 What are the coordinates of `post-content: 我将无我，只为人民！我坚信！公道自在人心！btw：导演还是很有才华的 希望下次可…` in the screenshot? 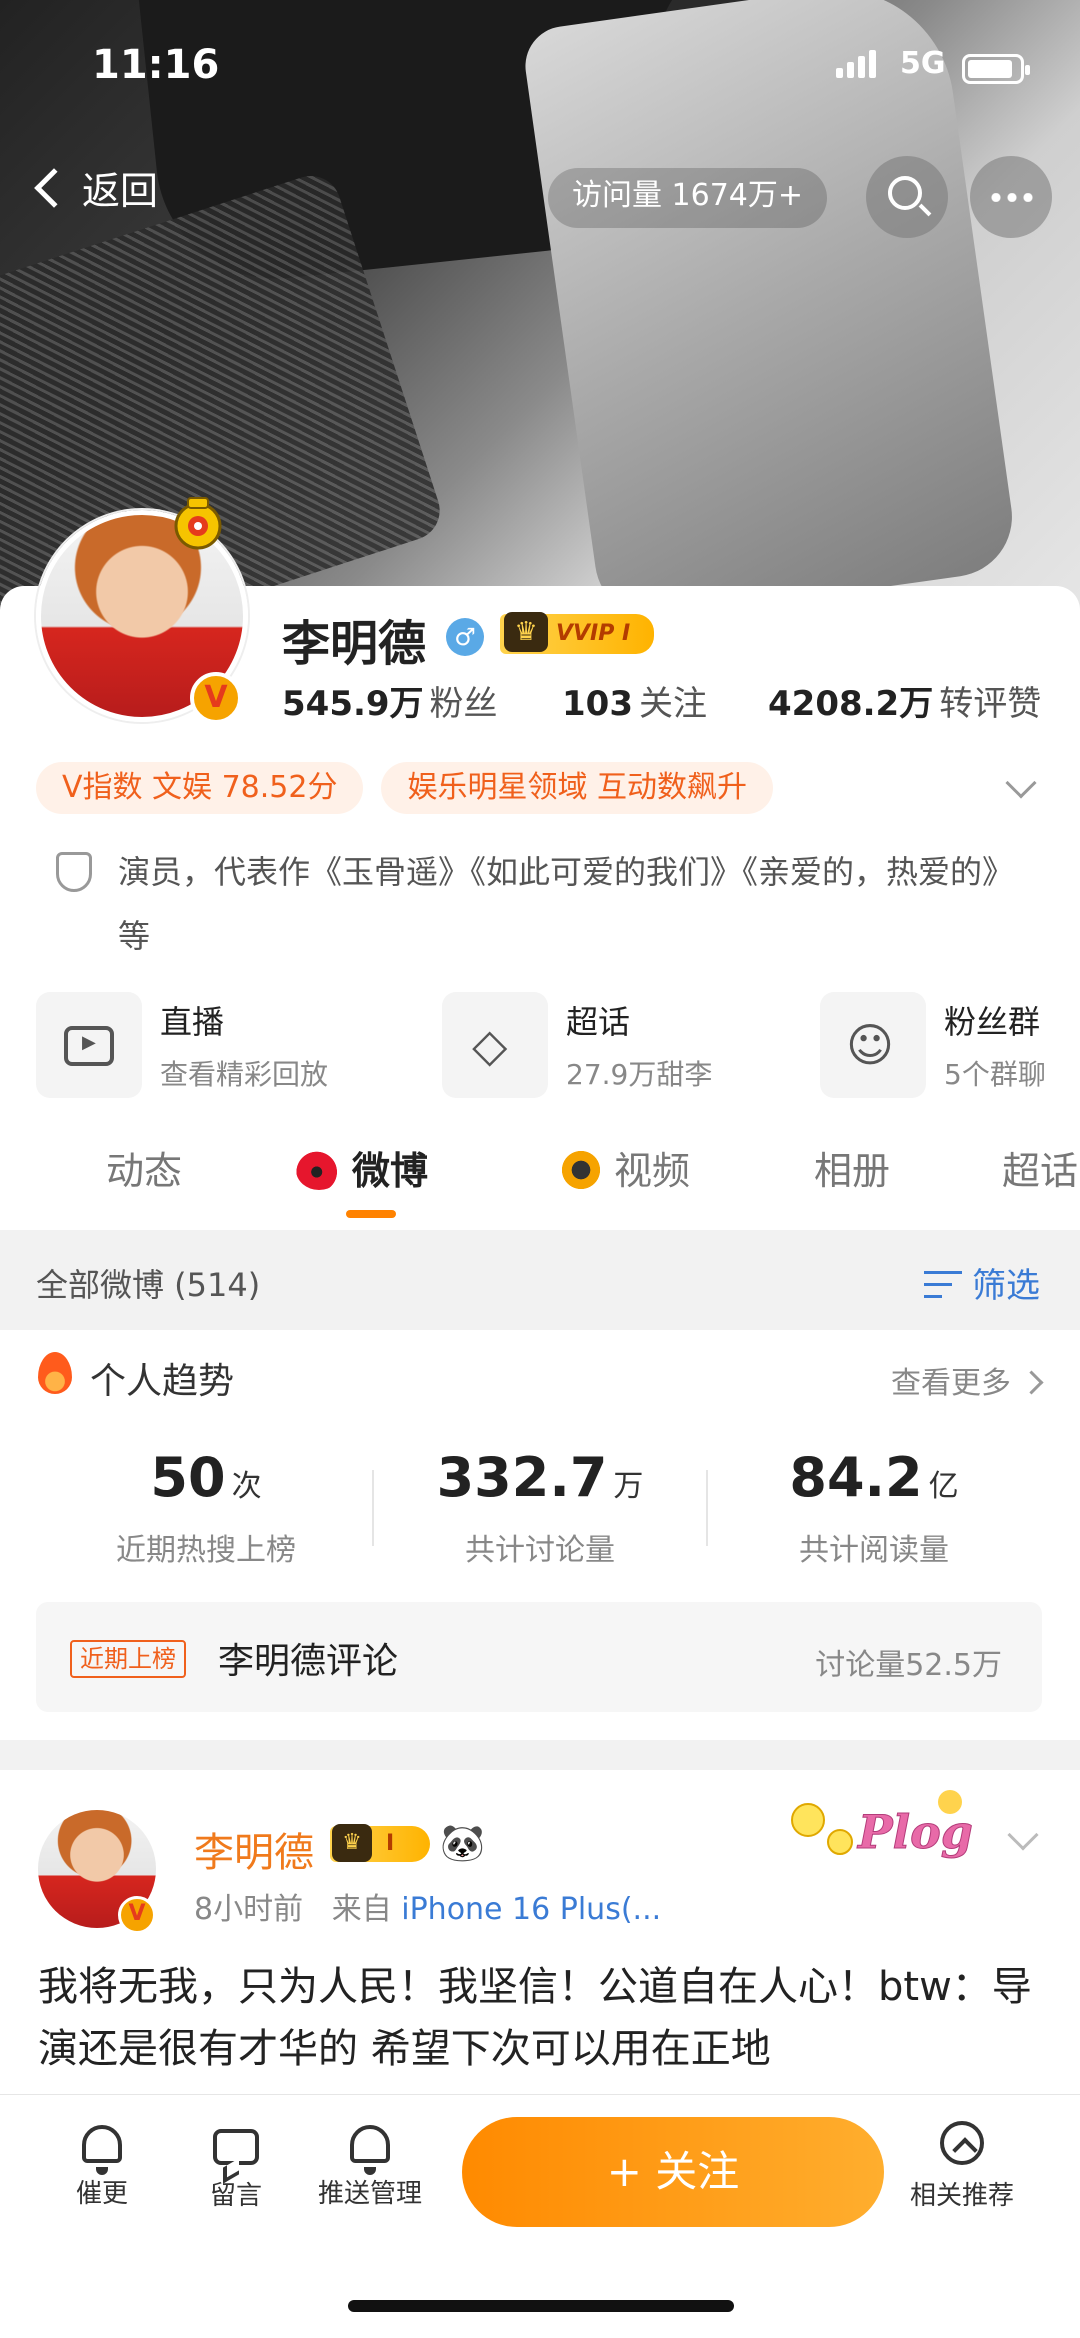 It's located at (543, 2018).